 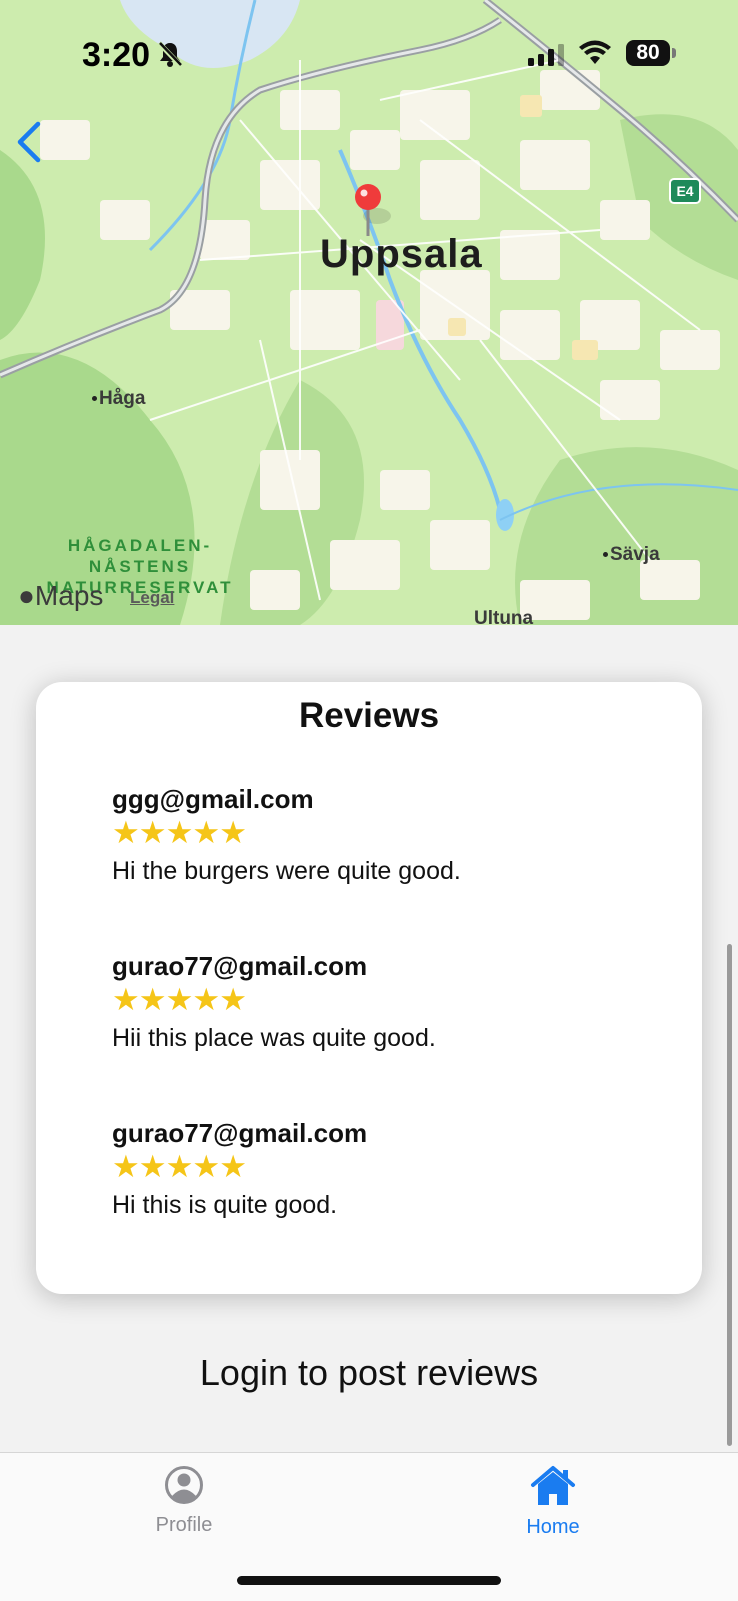 What do you see at coordinates (286, 871) in the screenshot?
I see `review-text: Hi the burgers were quite good.` at bounding box center [286, 871].